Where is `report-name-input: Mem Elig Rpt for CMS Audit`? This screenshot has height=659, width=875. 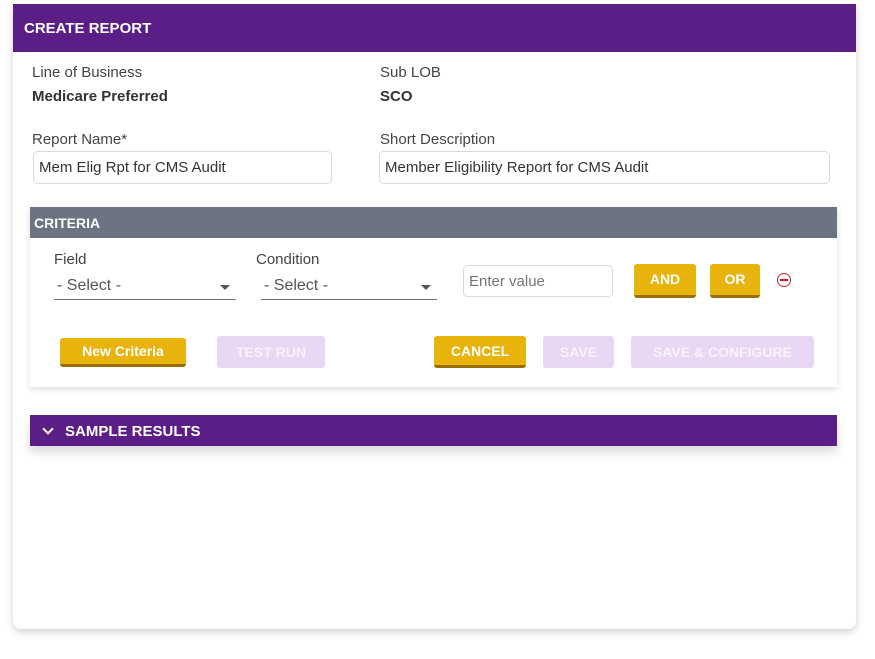
report-name-input: Mem Elig Rpt for CMS Audit is located at coordinates (182, 167).